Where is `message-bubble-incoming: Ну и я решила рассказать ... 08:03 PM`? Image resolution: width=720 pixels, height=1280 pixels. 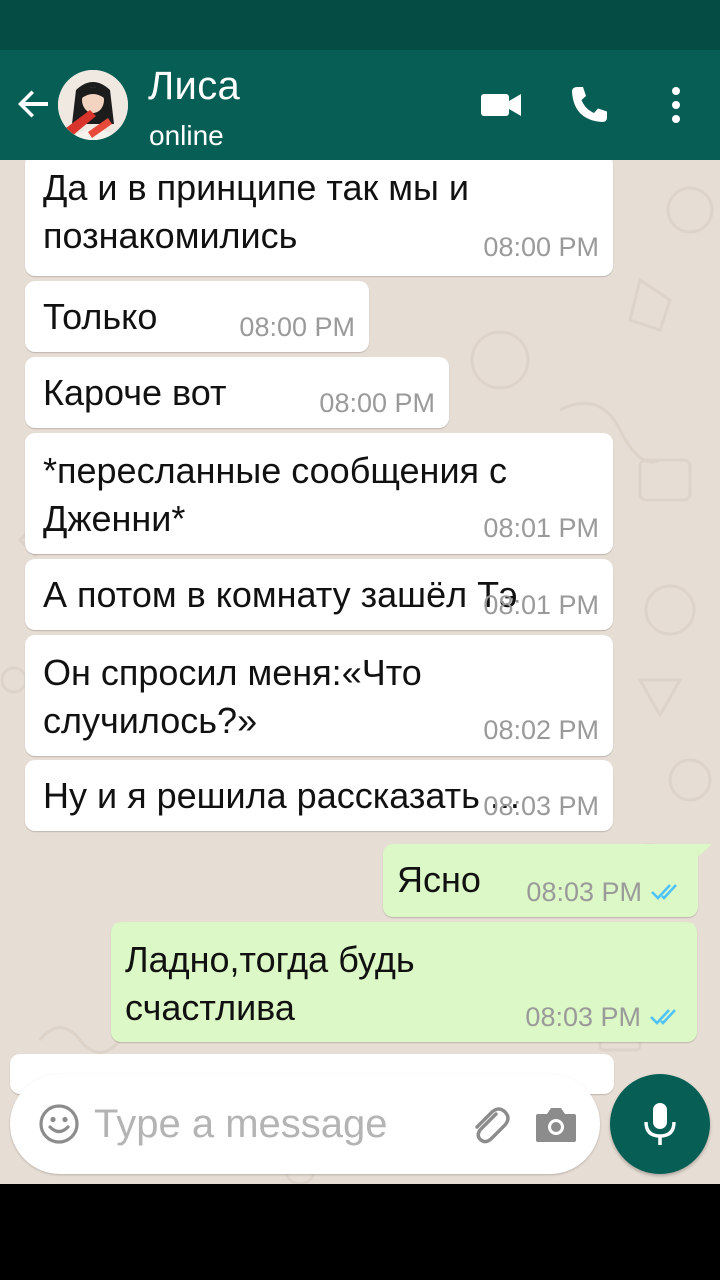 message-bubble-incoming: Ну и я решила рассказать ... 08:03 PM is located at coordinates (319, 795).